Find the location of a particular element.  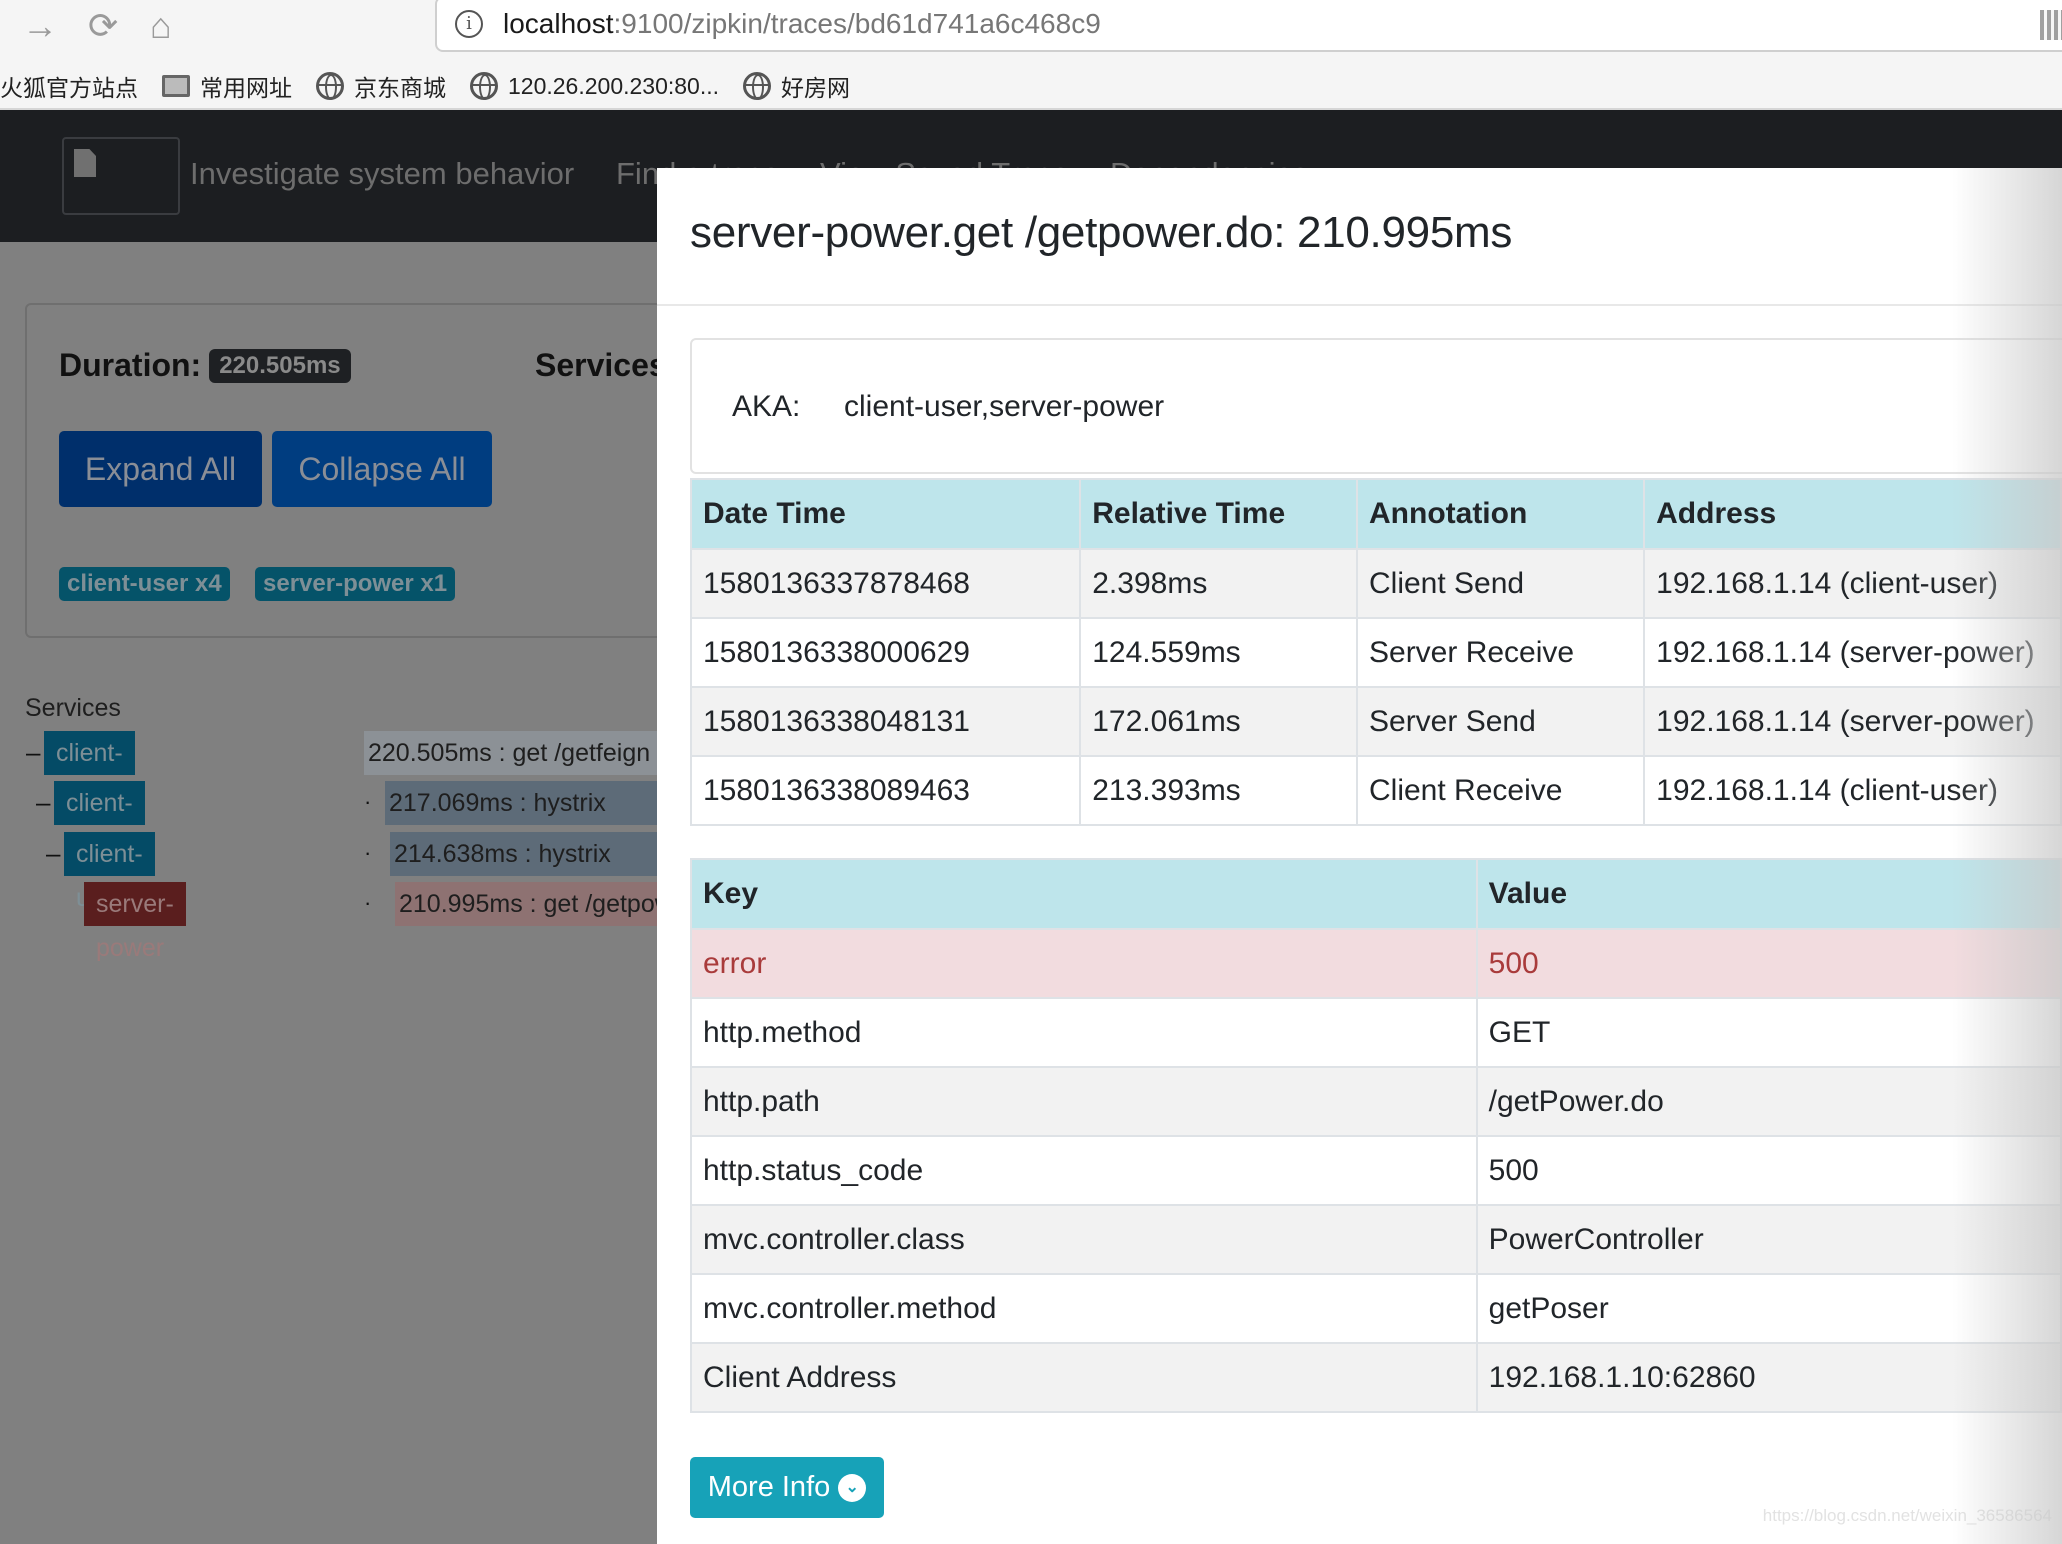

watermark: https://blog.csdn.net/weixin_36586564 is located at coordinates (1907, 1515).